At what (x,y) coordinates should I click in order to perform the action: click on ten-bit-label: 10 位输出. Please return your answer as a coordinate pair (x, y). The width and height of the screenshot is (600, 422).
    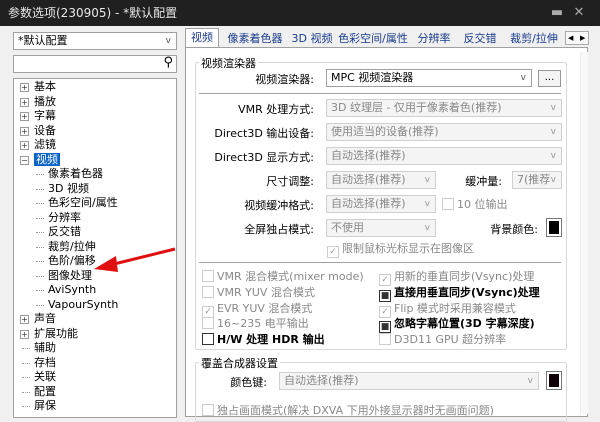
    Looking at the image, I should click on (482, 204).